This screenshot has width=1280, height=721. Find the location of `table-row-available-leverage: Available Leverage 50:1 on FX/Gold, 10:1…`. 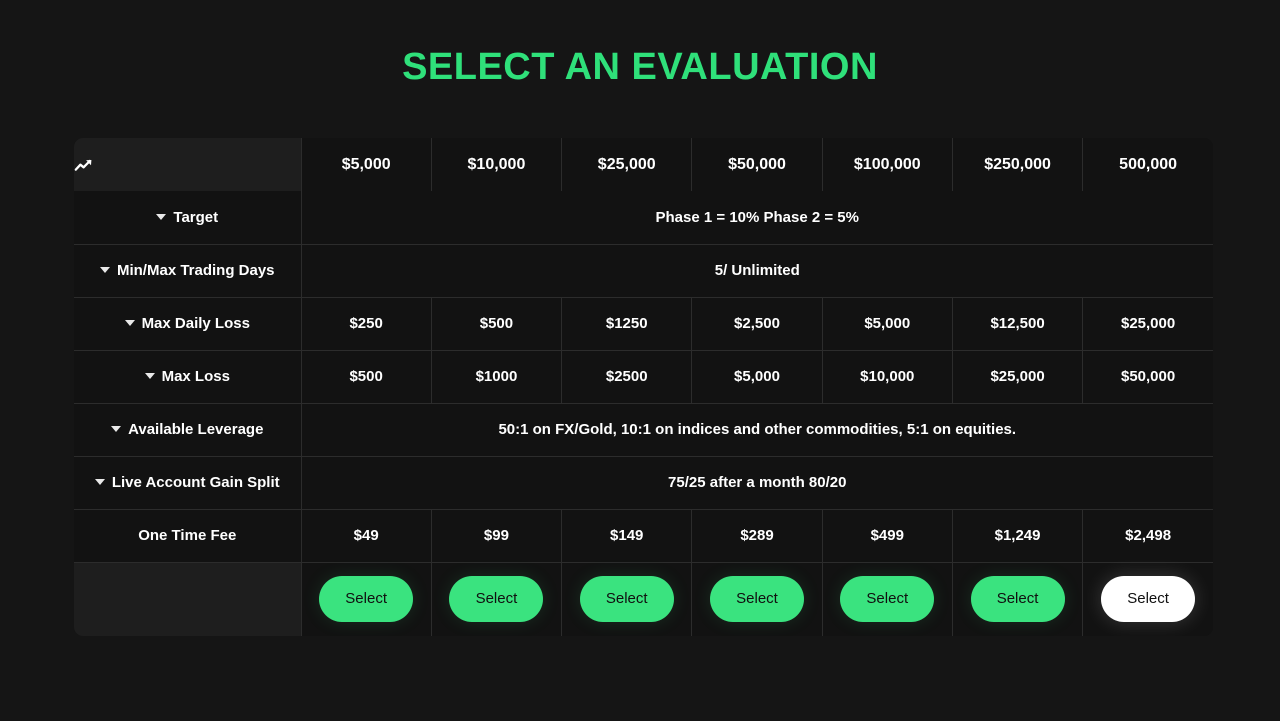

table-row-available-leverage: Available Leverage 50:1 on FX/Gold, 10:1… is located at coordinates (643, 430).